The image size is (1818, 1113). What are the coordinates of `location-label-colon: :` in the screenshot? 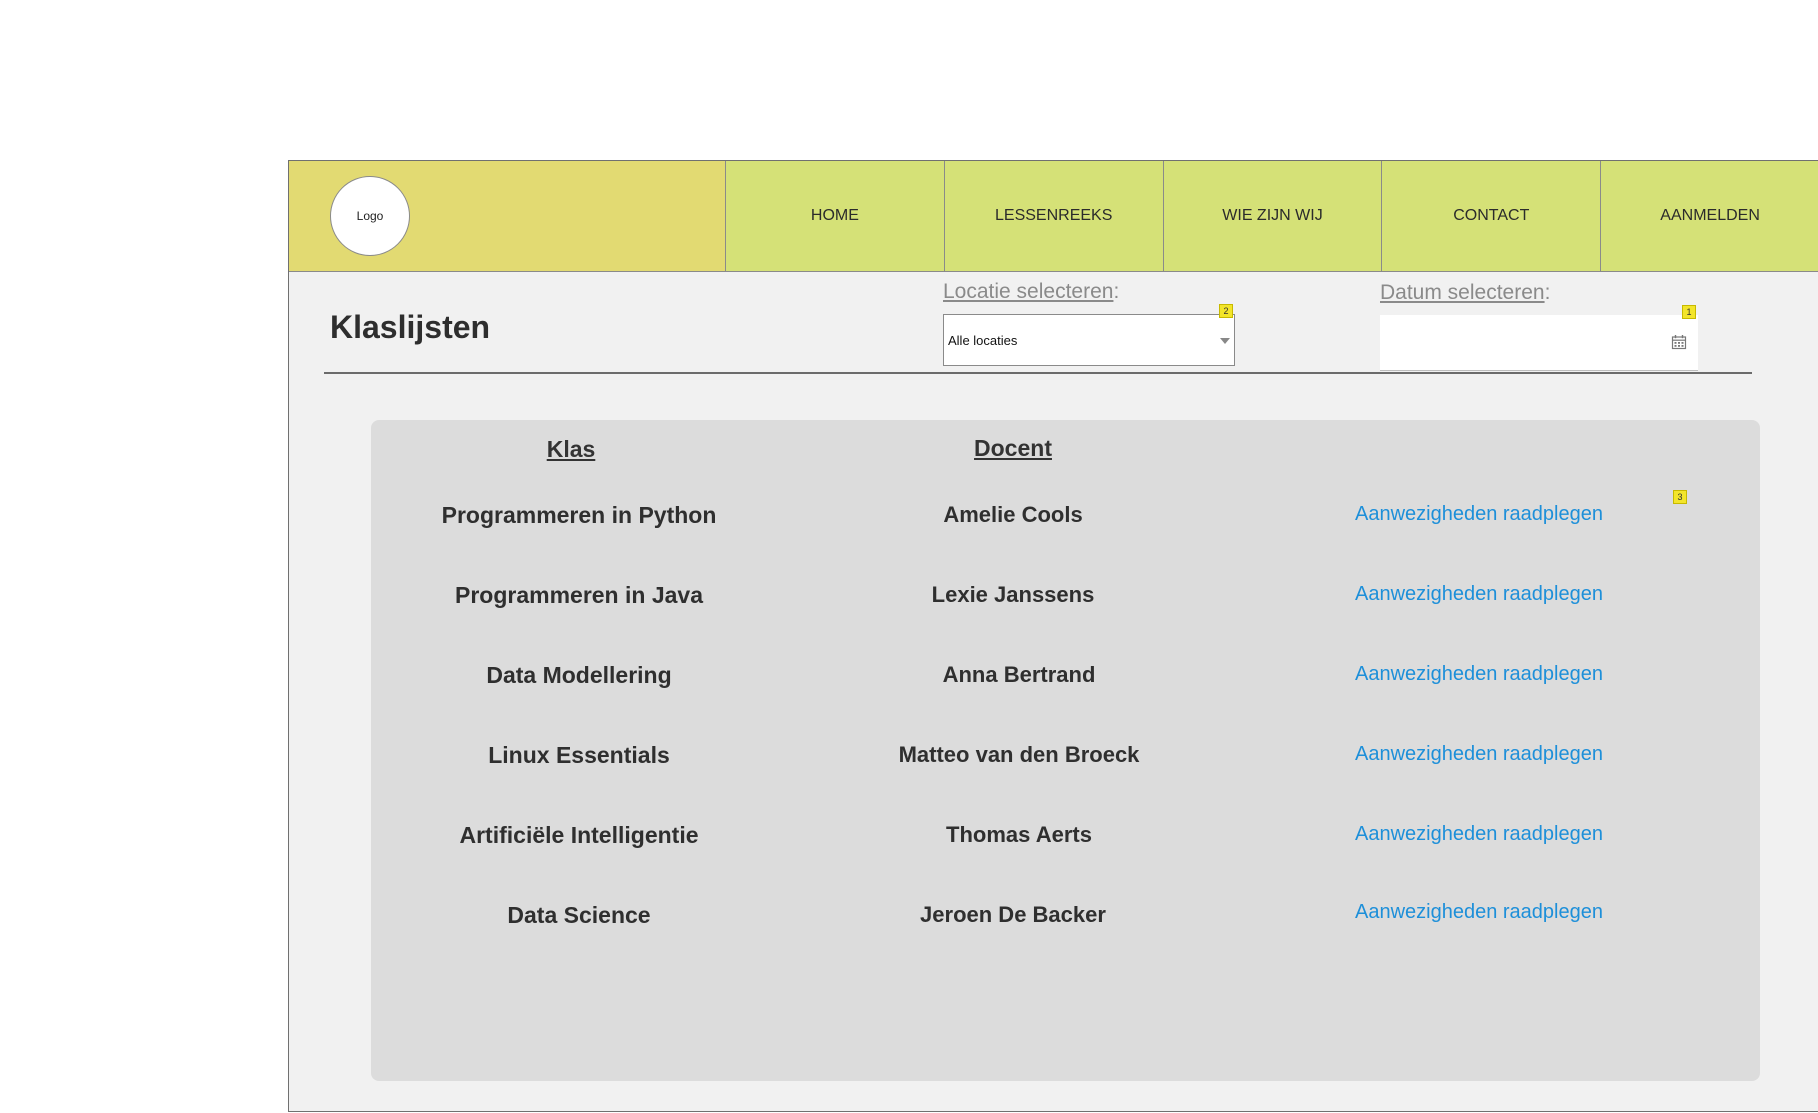 It's located at (1116, 291).